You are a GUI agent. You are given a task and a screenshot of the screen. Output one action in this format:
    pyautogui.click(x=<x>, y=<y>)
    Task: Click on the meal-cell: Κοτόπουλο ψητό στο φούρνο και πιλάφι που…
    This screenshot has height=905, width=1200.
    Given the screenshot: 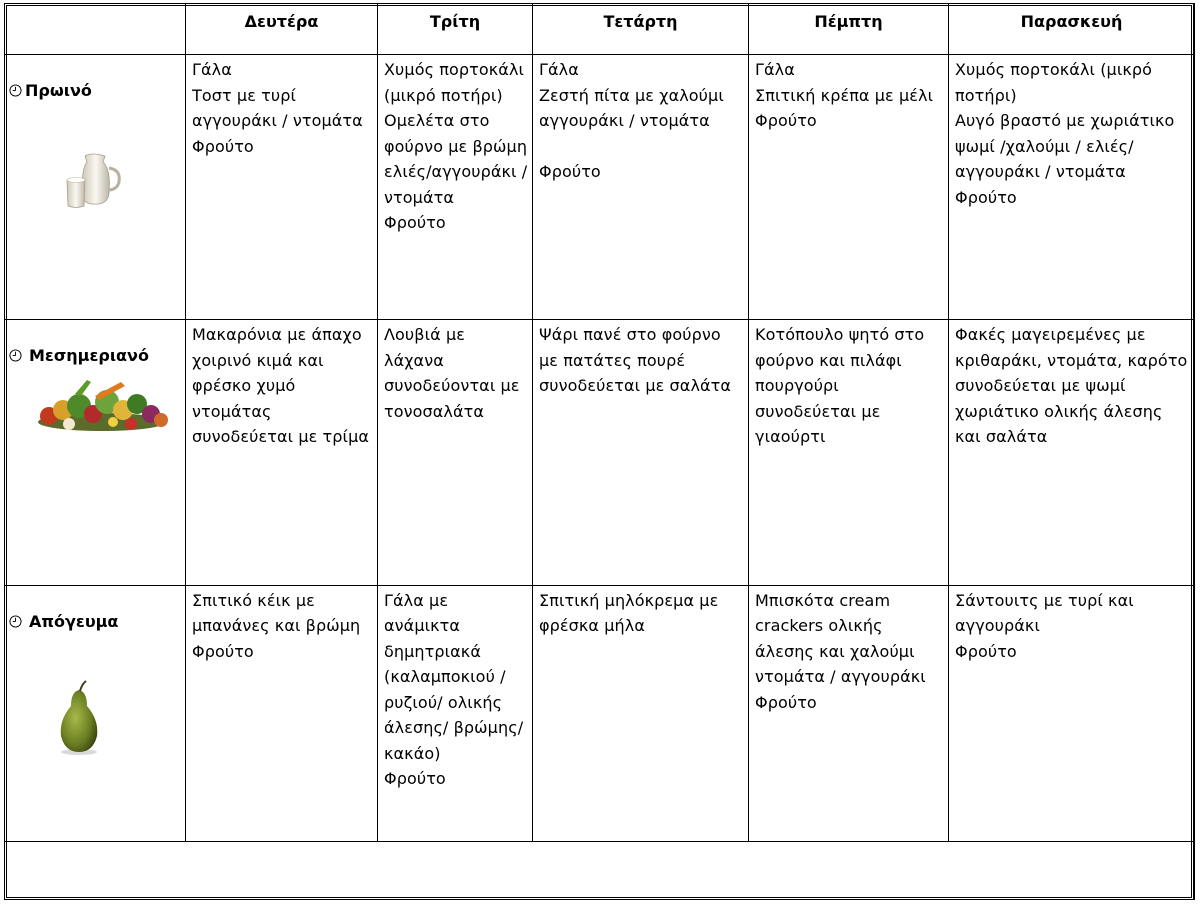 What is the action you would take?
    pyautogui.click(x=848, y=452)
    